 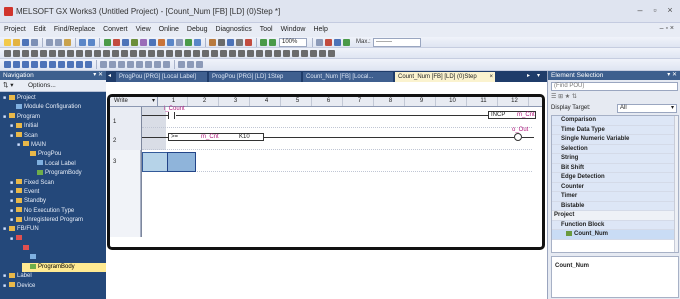 I want to click on sort-icon: ⇅, so click(x=574, y=97).